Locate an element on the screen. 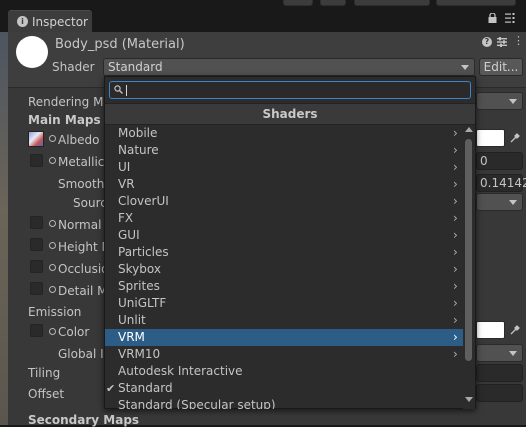 This screenshot has height=427, width=526. shader-menu-item: VR › is located at coordinates (284, 184).